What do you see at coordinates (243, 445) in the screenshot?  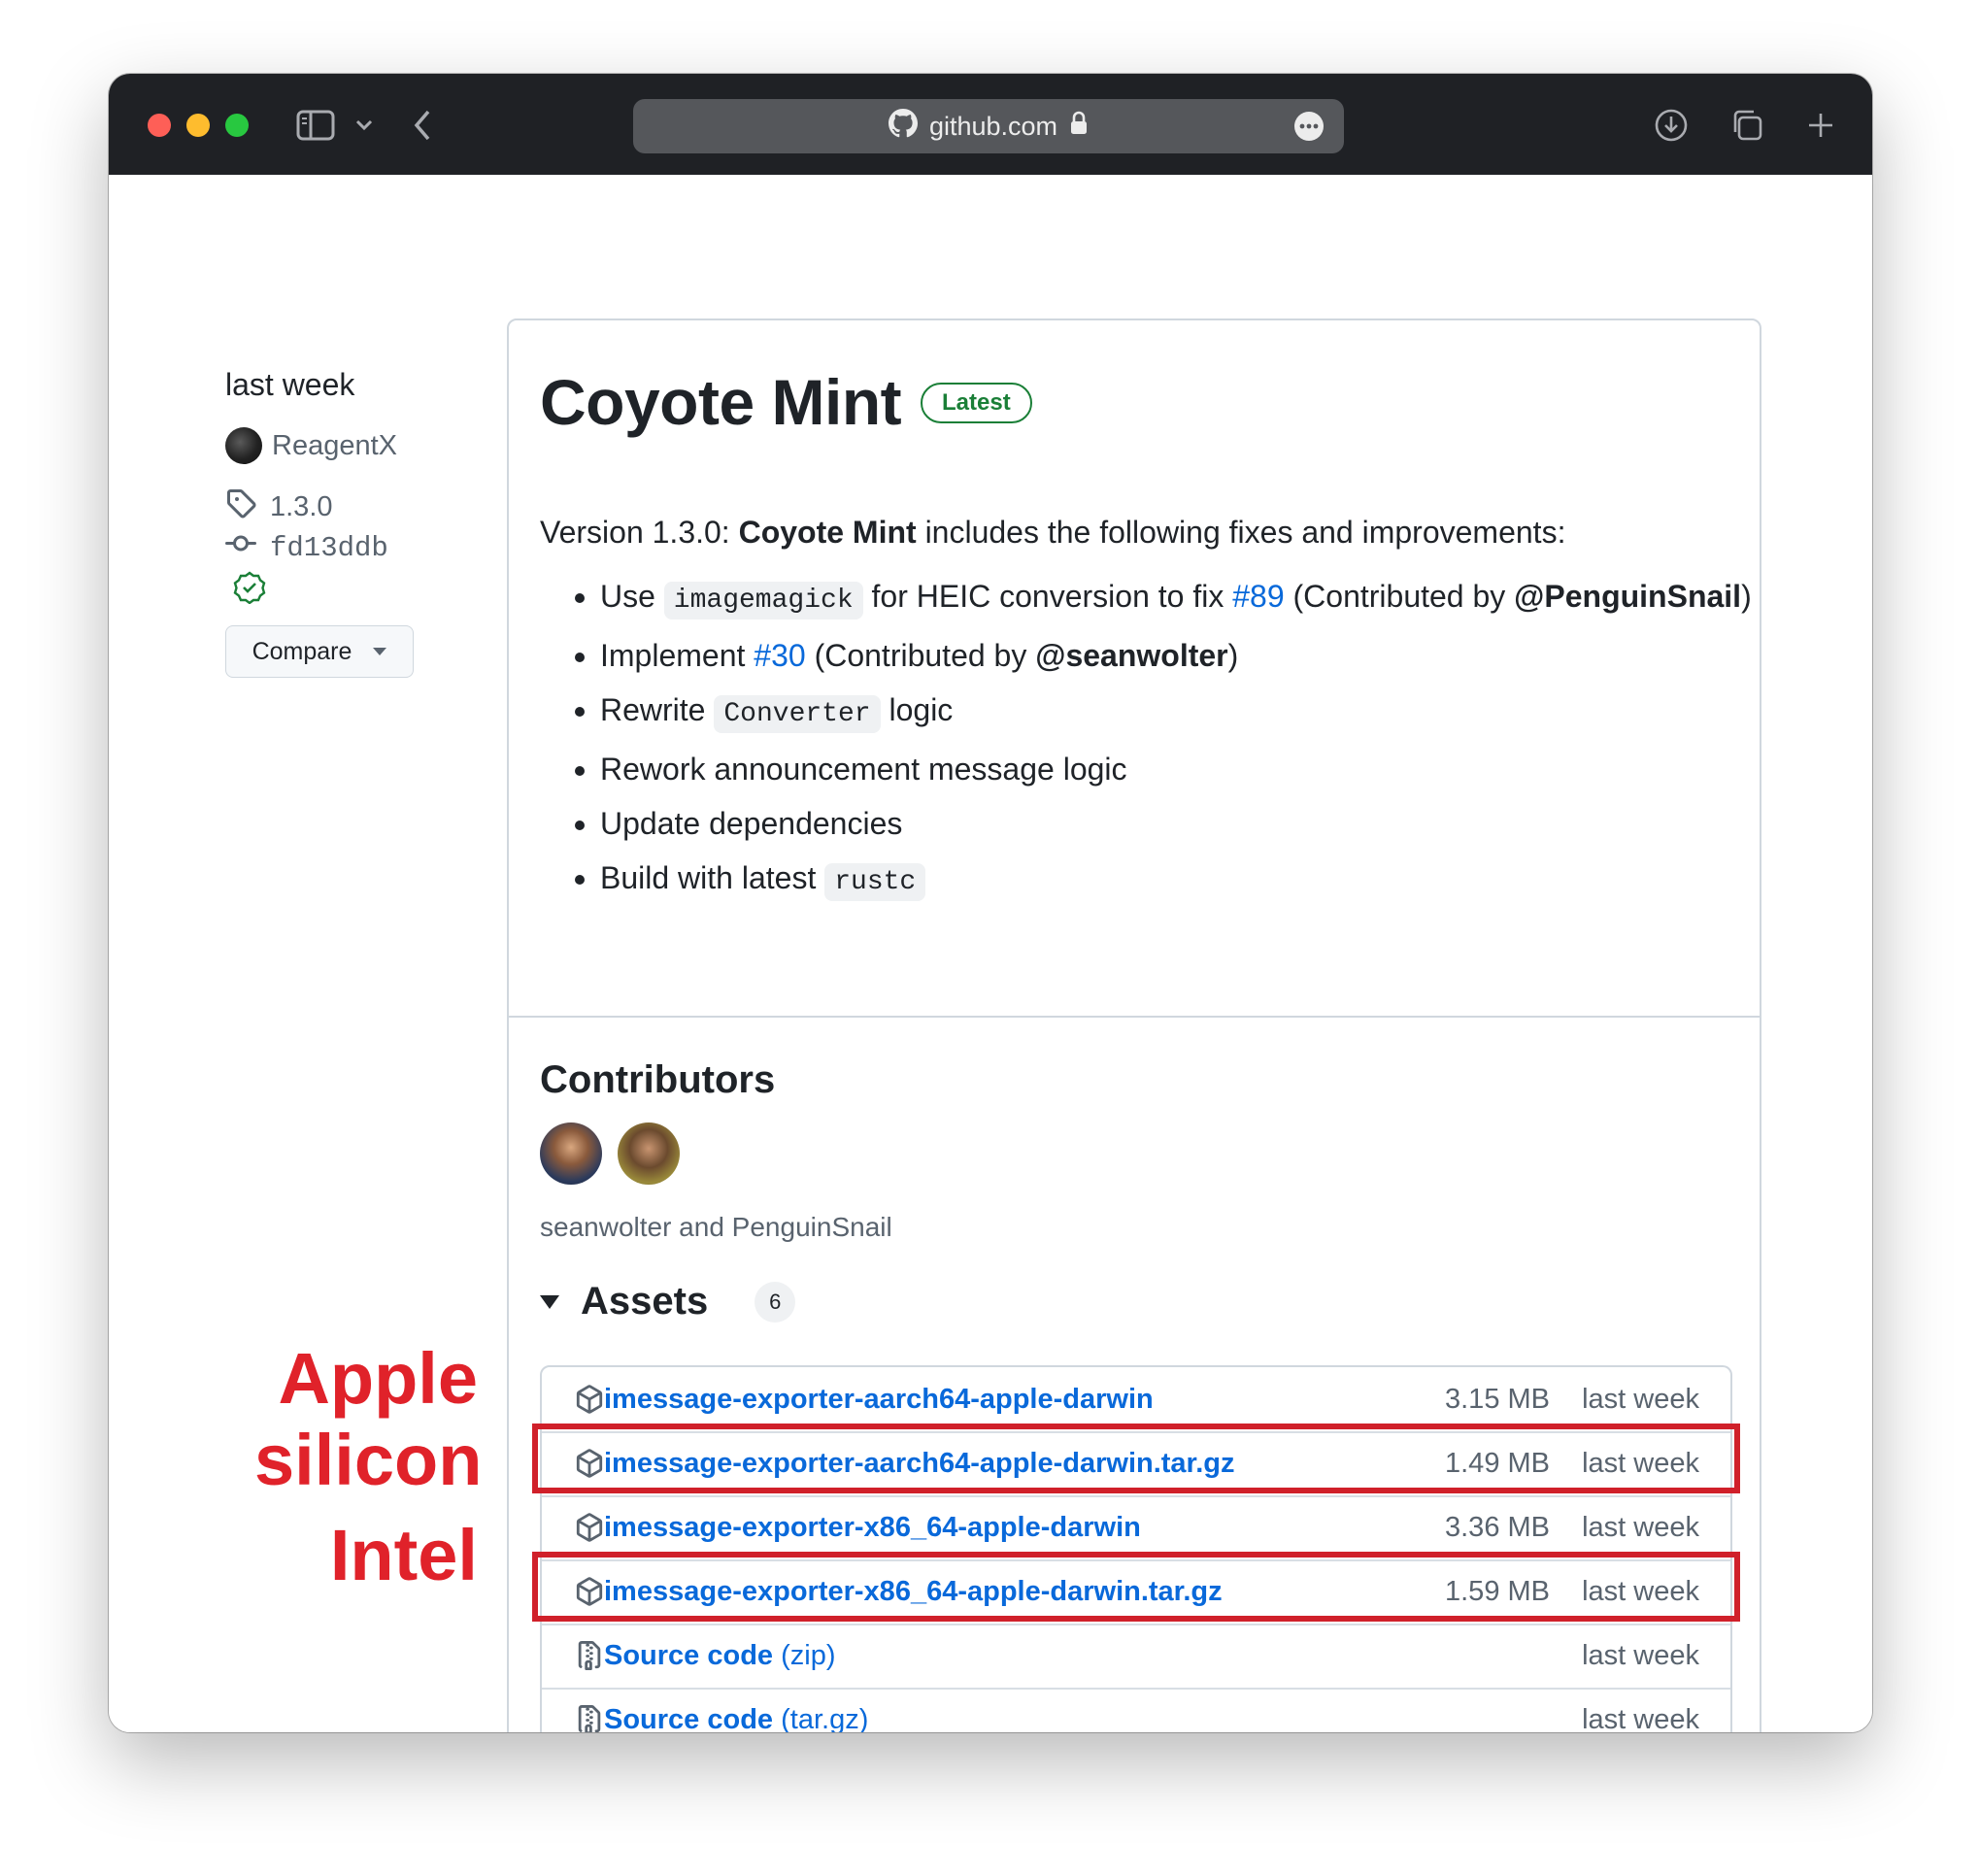 I see `avatar` at bounding box center [243, 445].